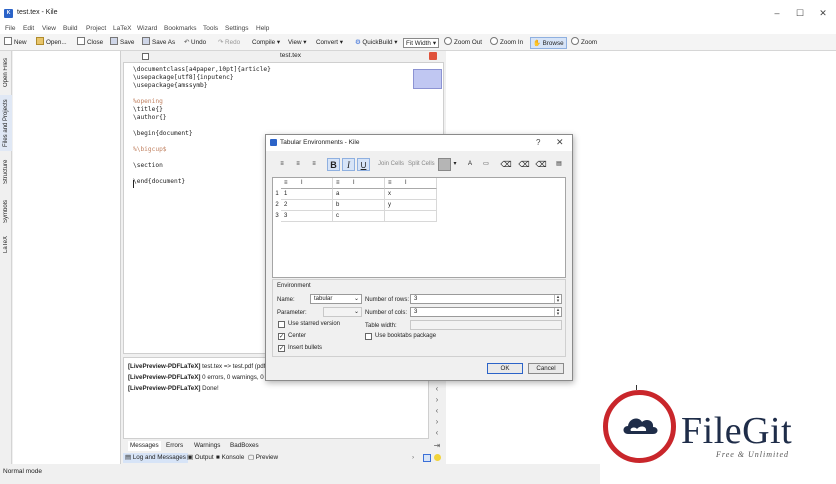 The image size is (836, 484). Describe the element at coordinates (506, 43) in the screenshot. I see `zoom-in-button: Zoom In` at that location.